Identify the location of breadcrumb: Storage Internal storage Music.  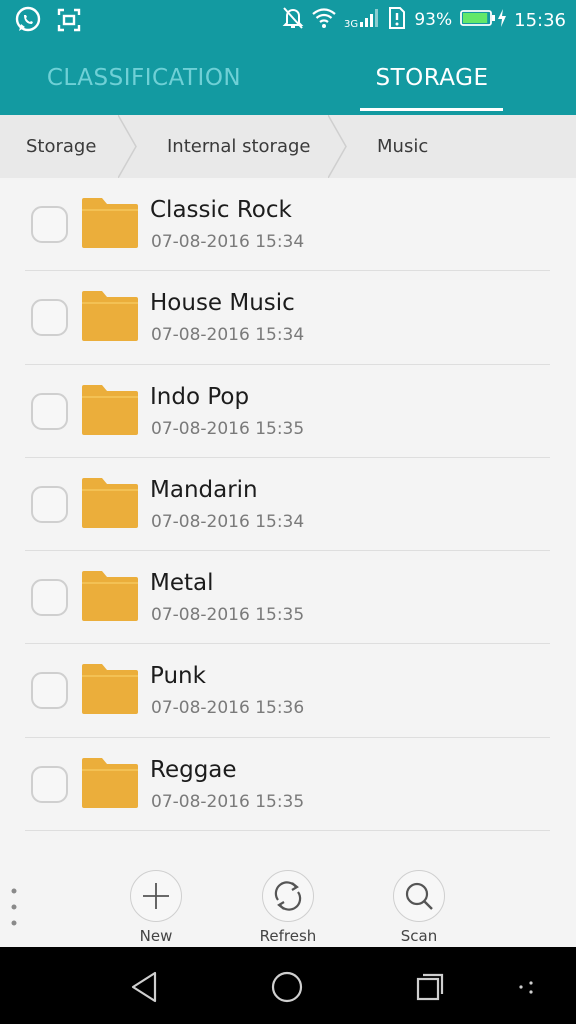
(288, 146).